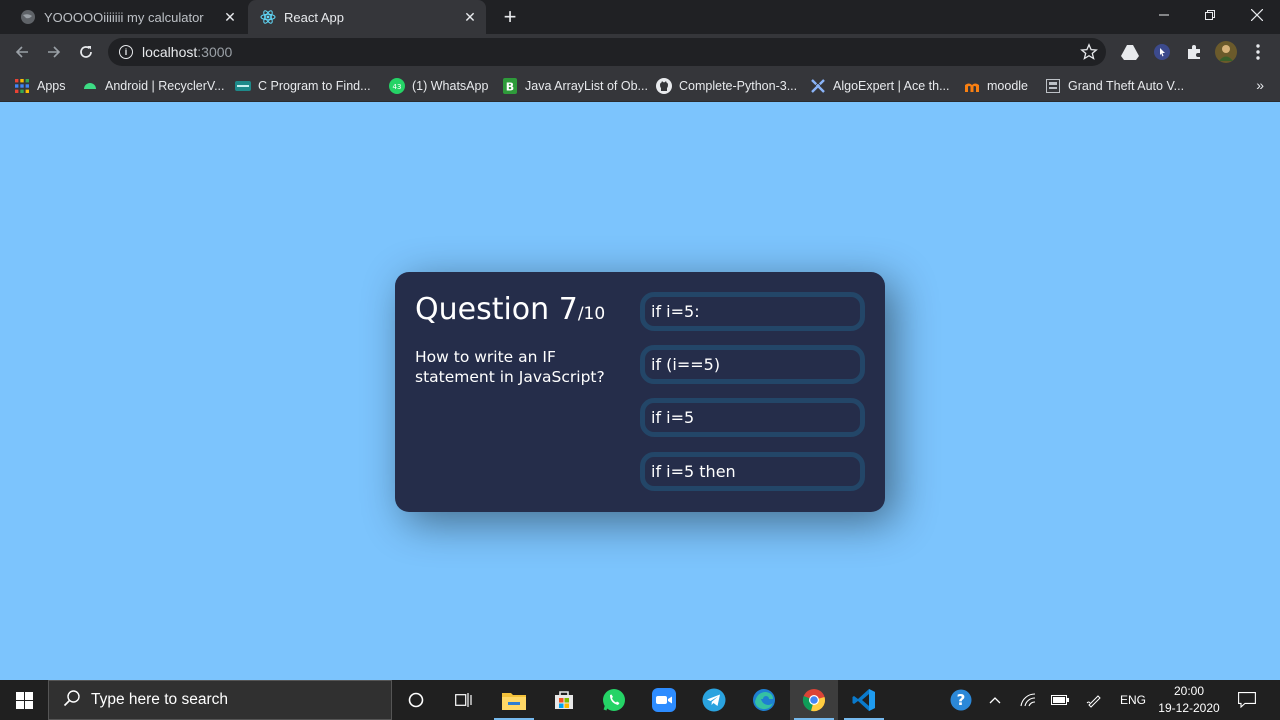 The image size is (1280, 720). I want to click on wifi-icon, so click(1028, 700).